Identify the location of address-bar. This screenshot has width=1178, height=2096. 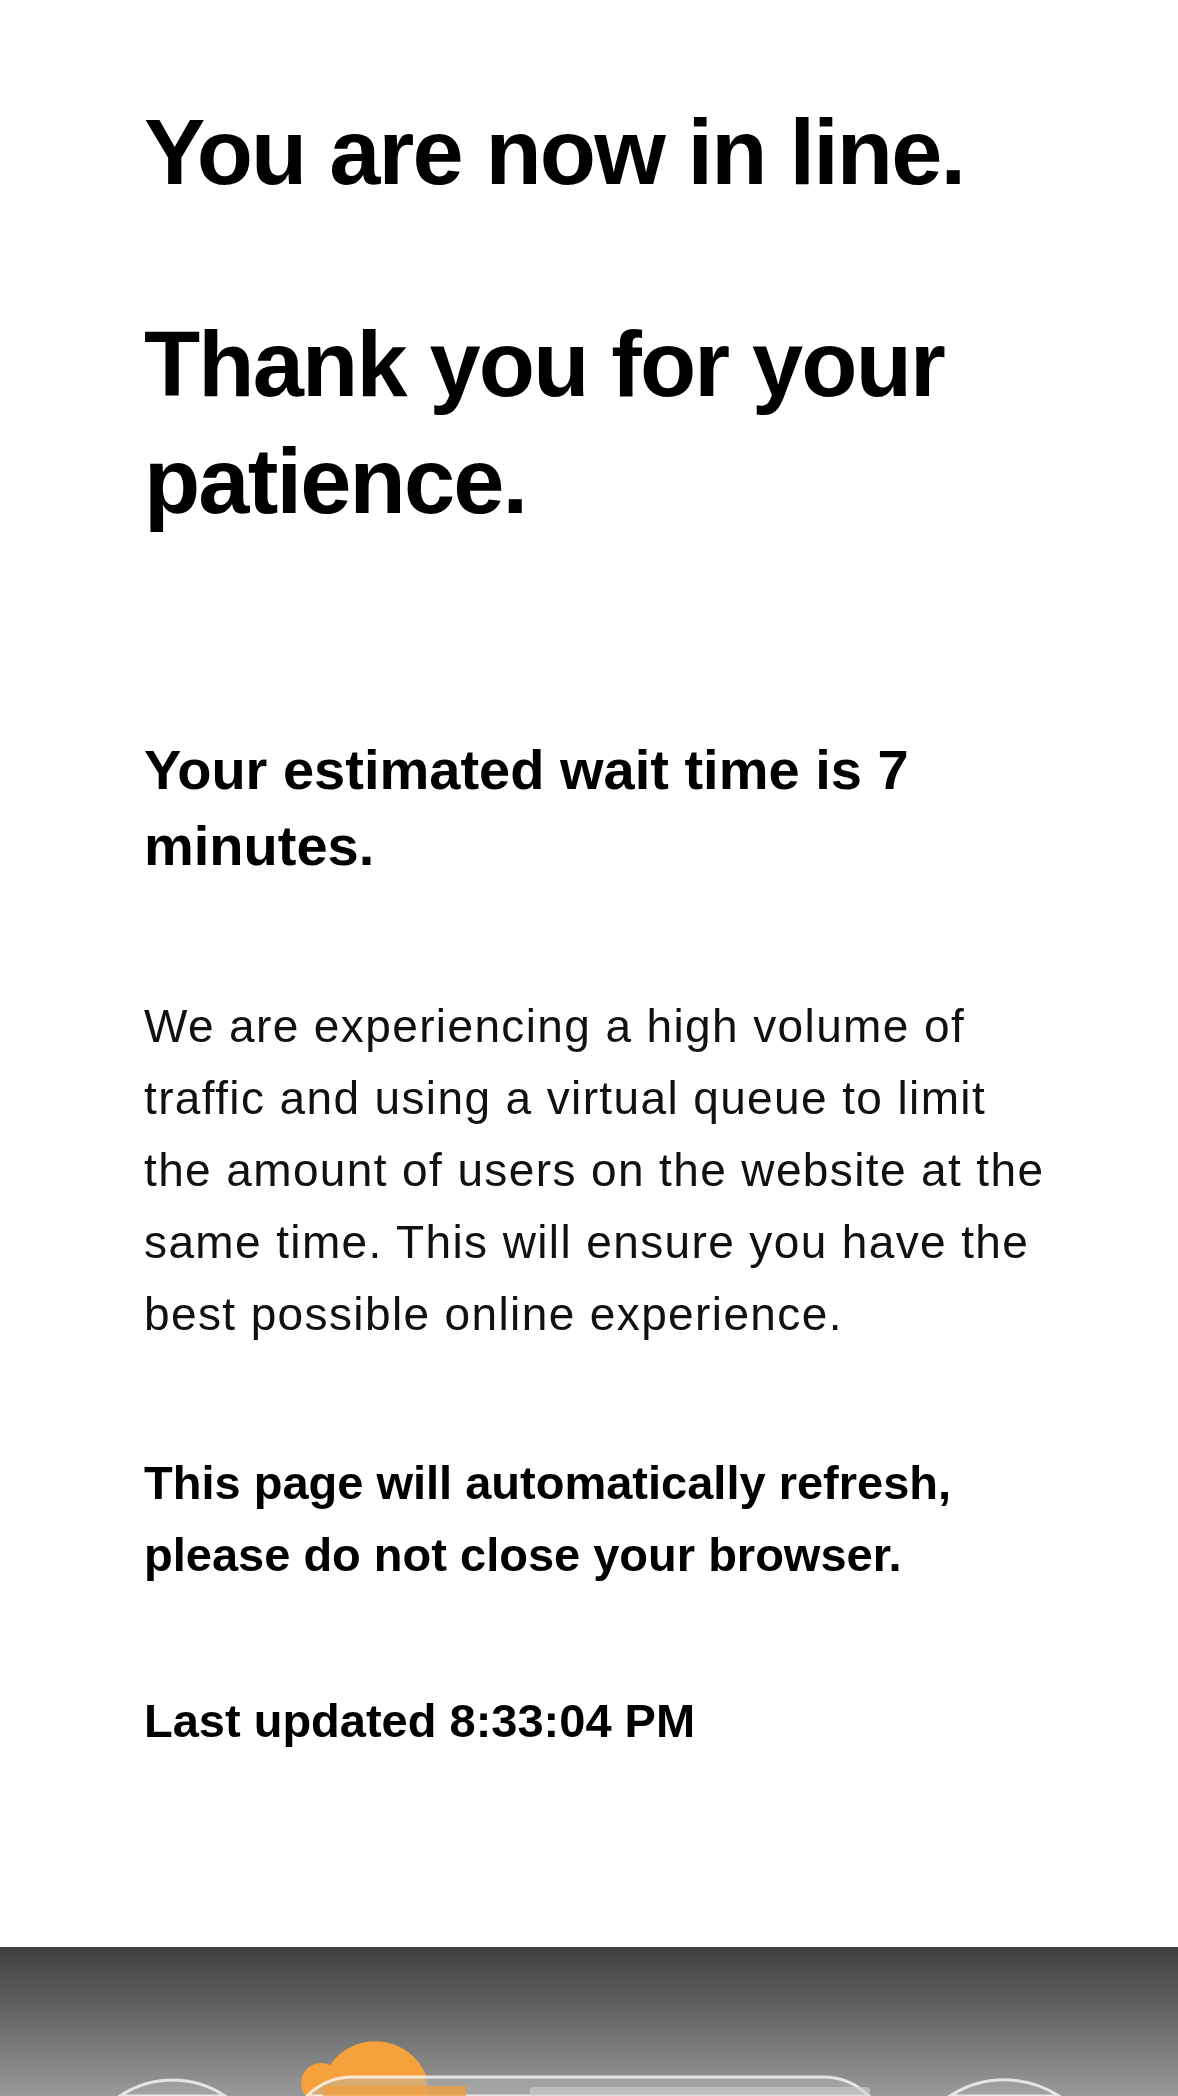
(588, 2085).